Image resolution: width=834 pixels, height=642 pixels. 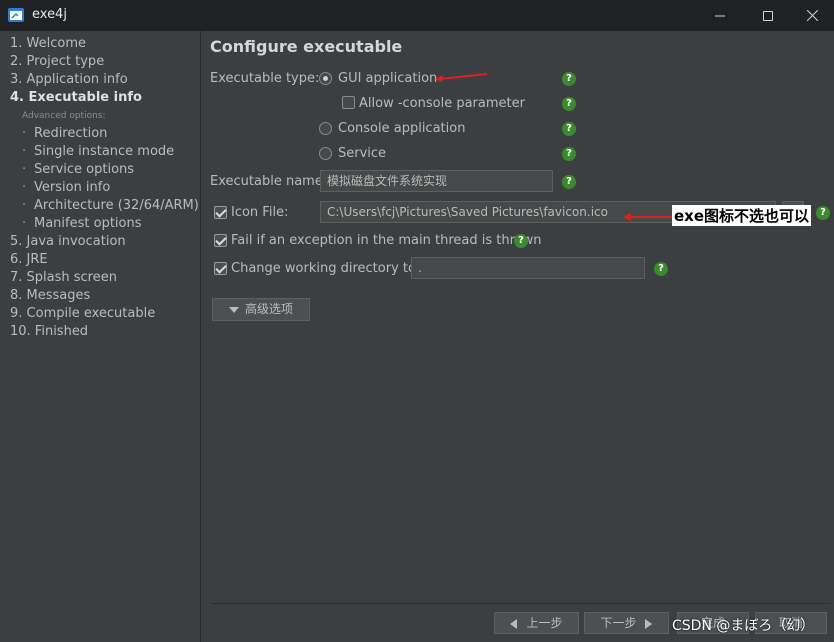 What do you see at coordinates (521, 603) in the screenshot?
I see `footer-divider` at bounding box center [521, 603].